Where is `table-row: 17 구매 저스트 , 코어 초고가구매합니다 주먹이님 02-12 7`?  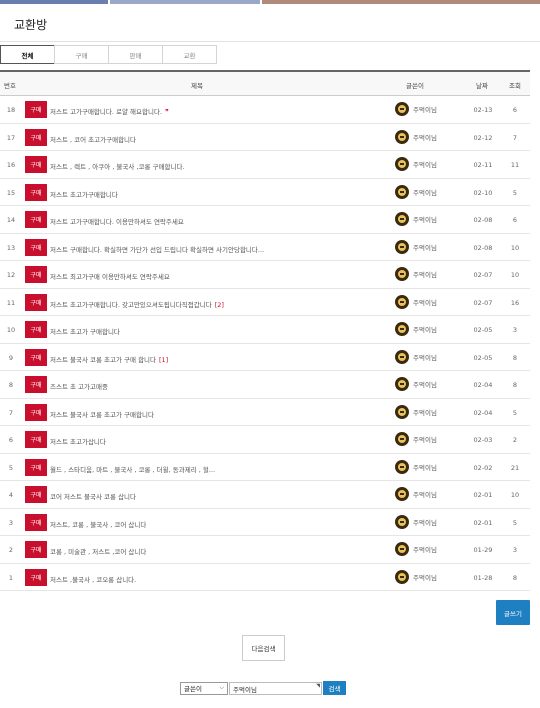
table-row: 17 구매 저스트 , 코어 초고가구매합니다 주먹이님 02-12 7 is located at coordinates (265, 137).